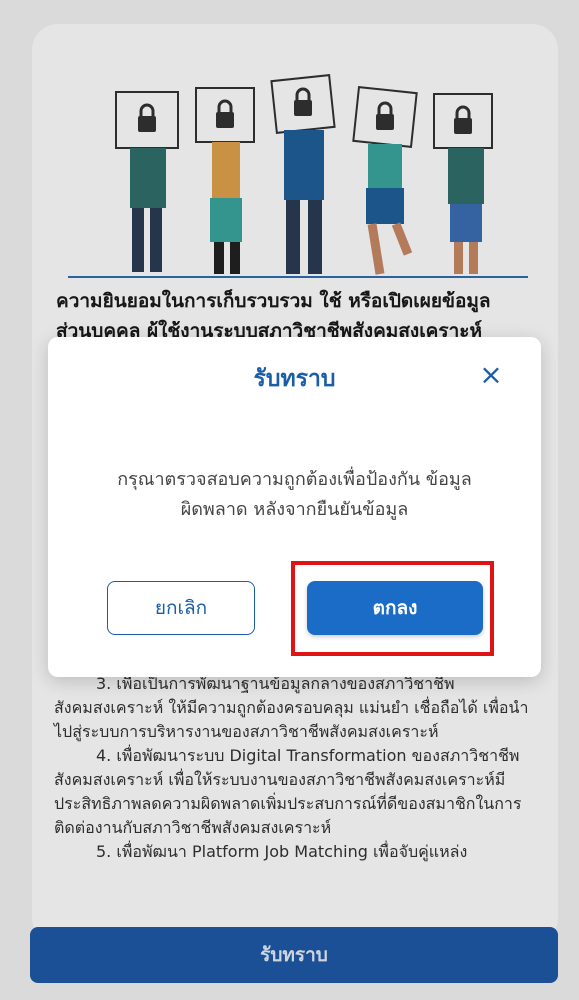 The height and width of the screenshot is (1000, 579). What do you see at coordinates (181, 608) in the screenshot?
I see `cancel-button: ยกเลิก` at bounding box center [181, 608].